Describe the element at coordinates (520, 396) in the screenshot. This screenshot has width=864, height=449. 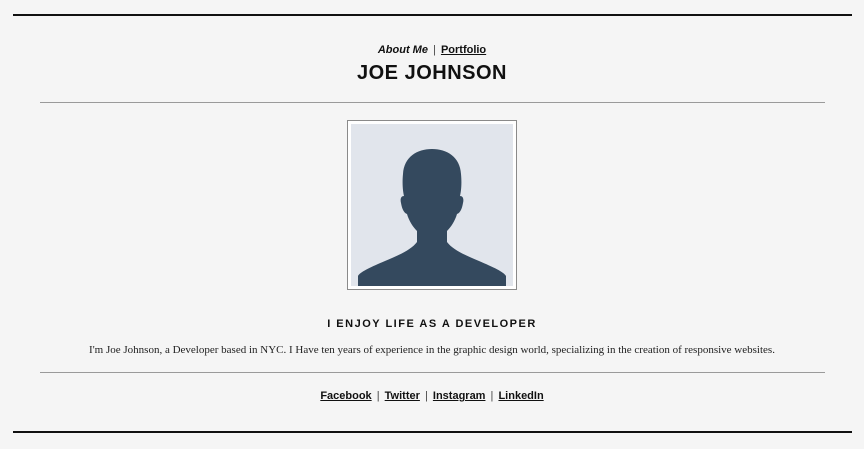
I see `linkedin-link: LinkedIn` at that location.